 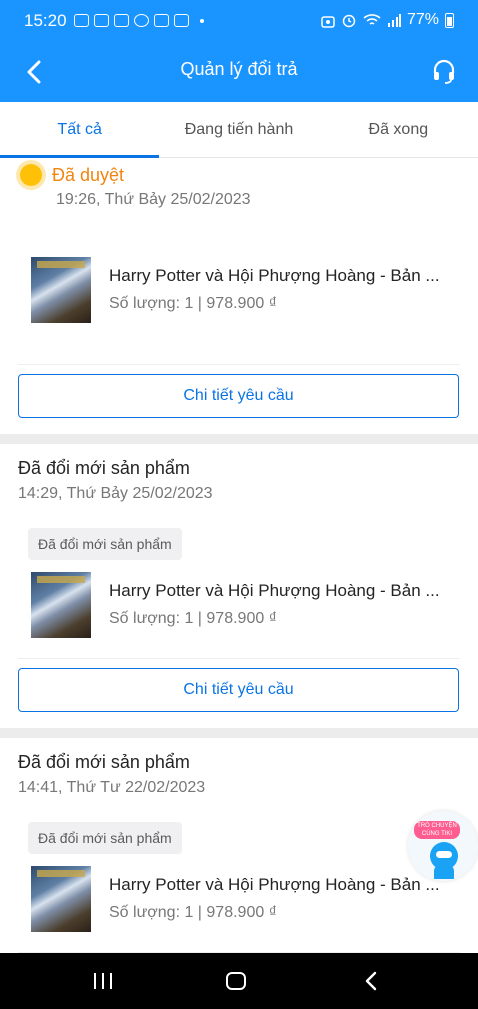 What do you see at coordinates (112, 787) in the screenshot?
I see `request-time: 14:41, Thứ Tư 22/02/2023` at bounding box center [112, 787].